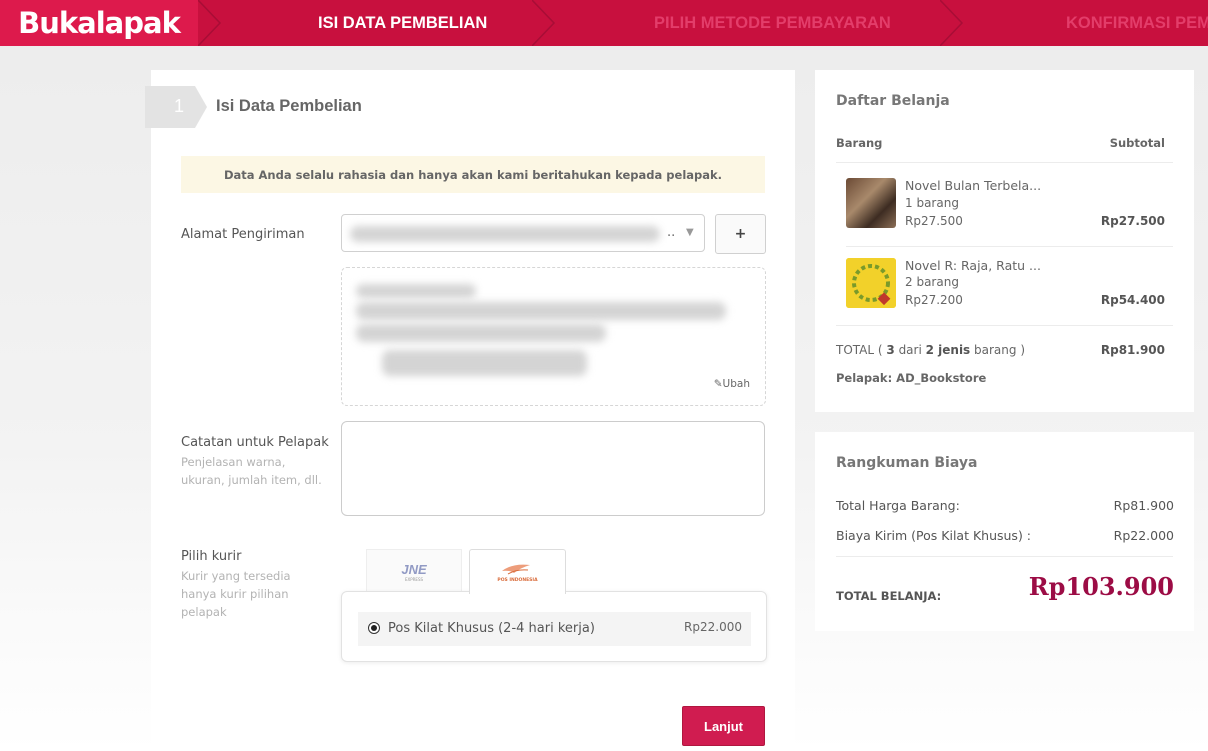 This screenshot has height=751, width=1208. What do you see at coordinates (243, 234) in the screenshot?
I see `address-label: Alamat Pengiriman` at bounding box center [243, 234].